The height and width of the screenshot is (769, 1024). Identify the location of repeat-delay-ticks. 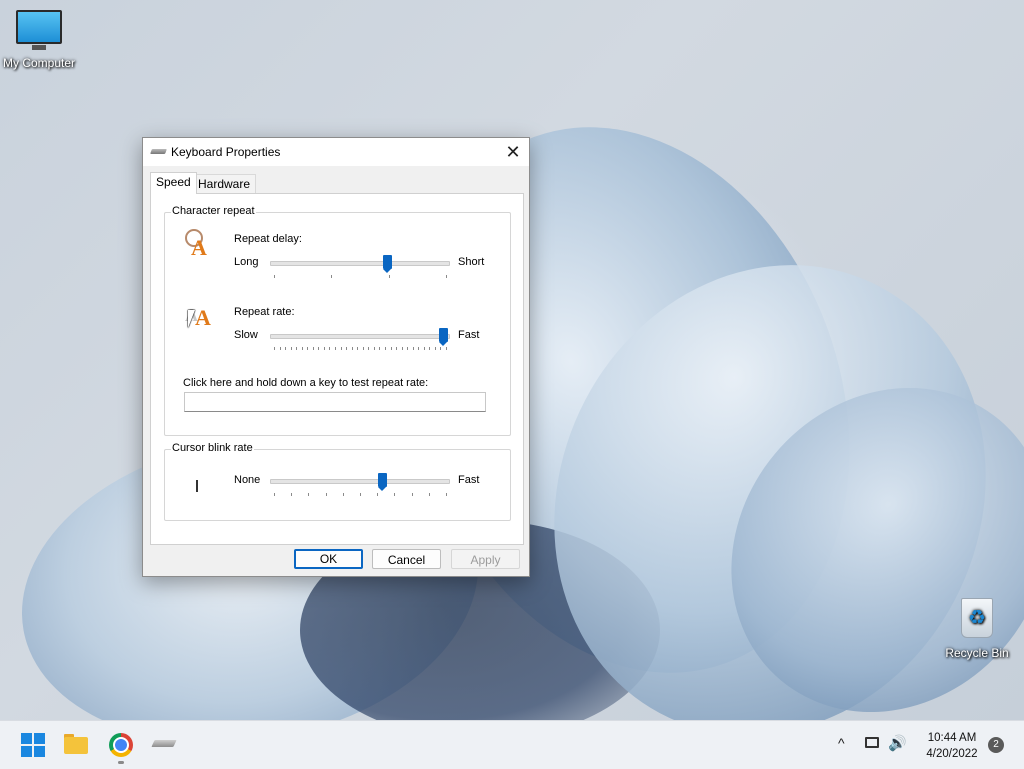
(360, 277).